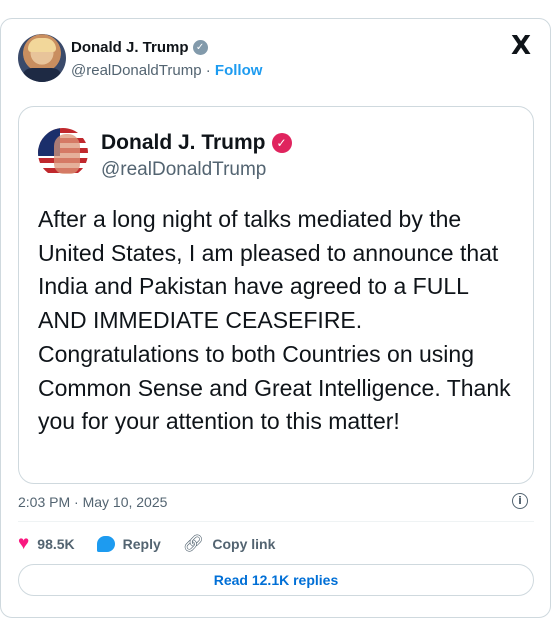  Describe the element at coordinates (520, 501) in the screenshot. I see `info-icon: i` at that location.